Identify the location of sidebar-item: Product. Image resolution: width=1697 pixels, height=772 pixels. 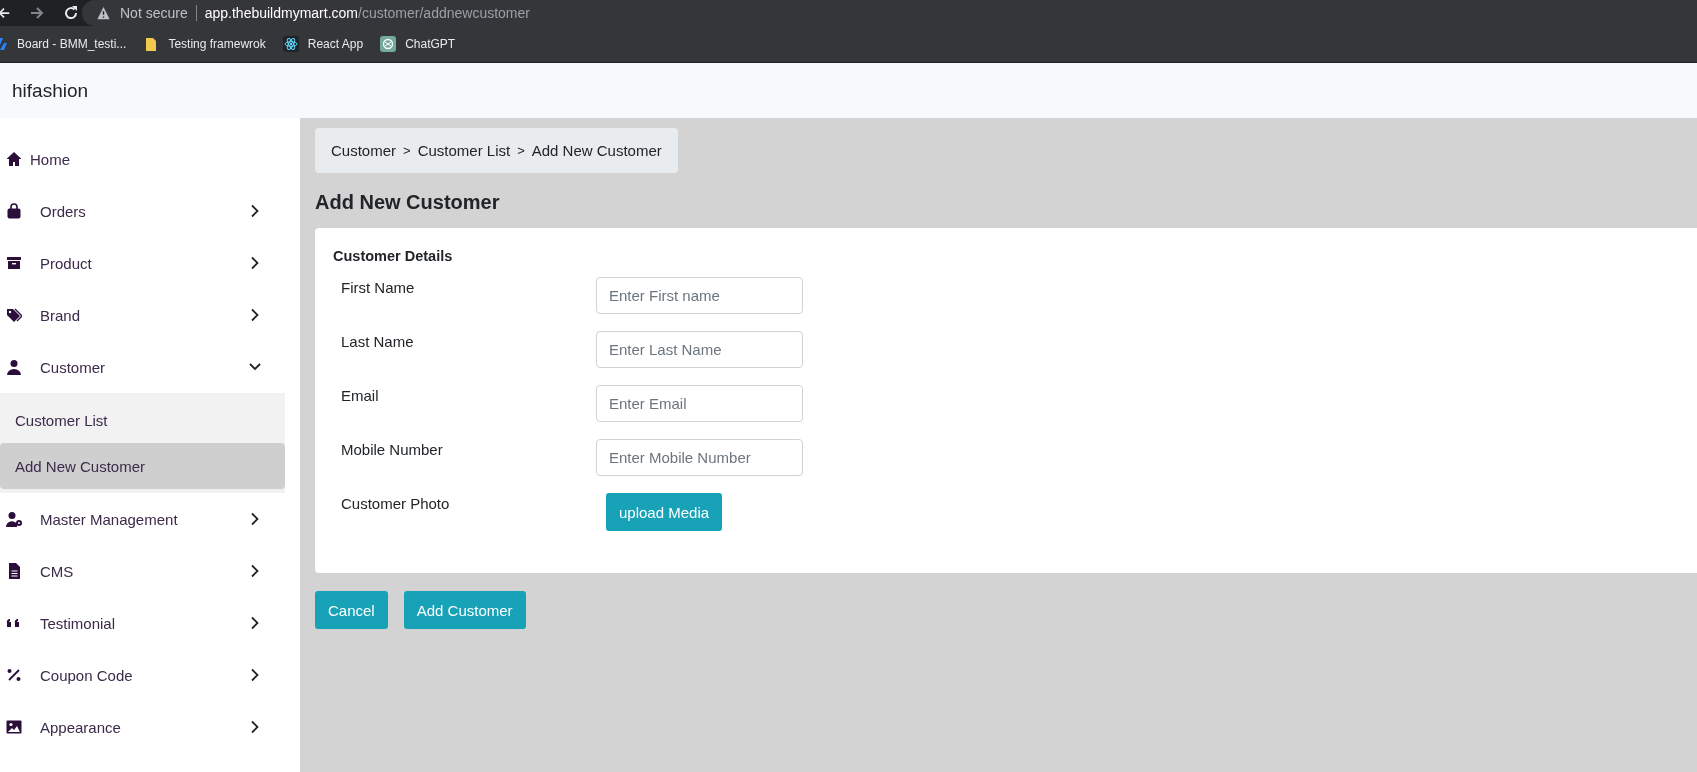
(150, 263).